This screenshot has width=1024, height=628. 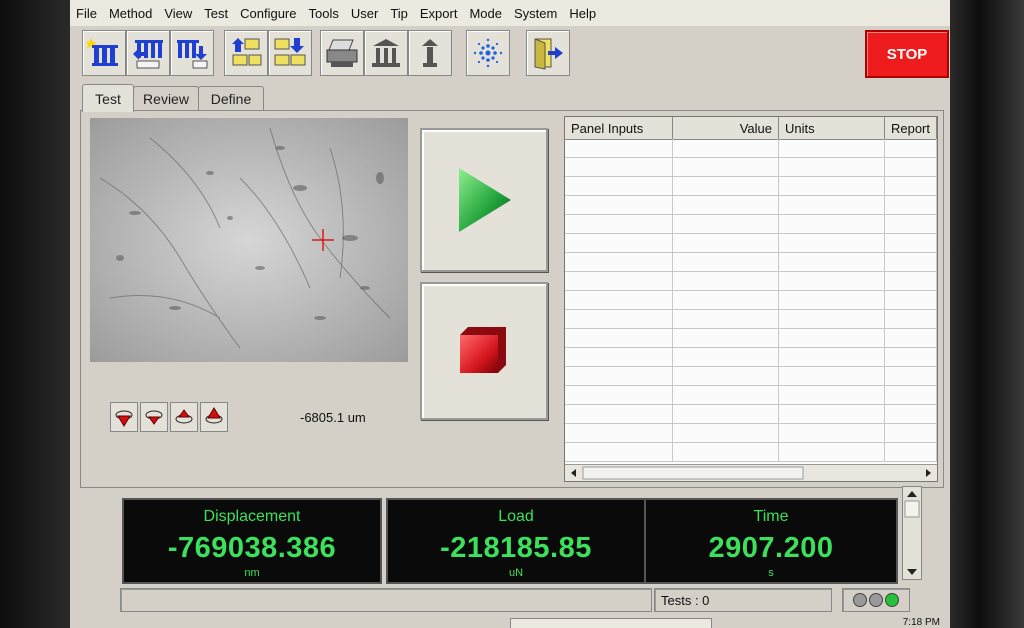 I want to click on menu-file: File, so click(x=86, y=13).